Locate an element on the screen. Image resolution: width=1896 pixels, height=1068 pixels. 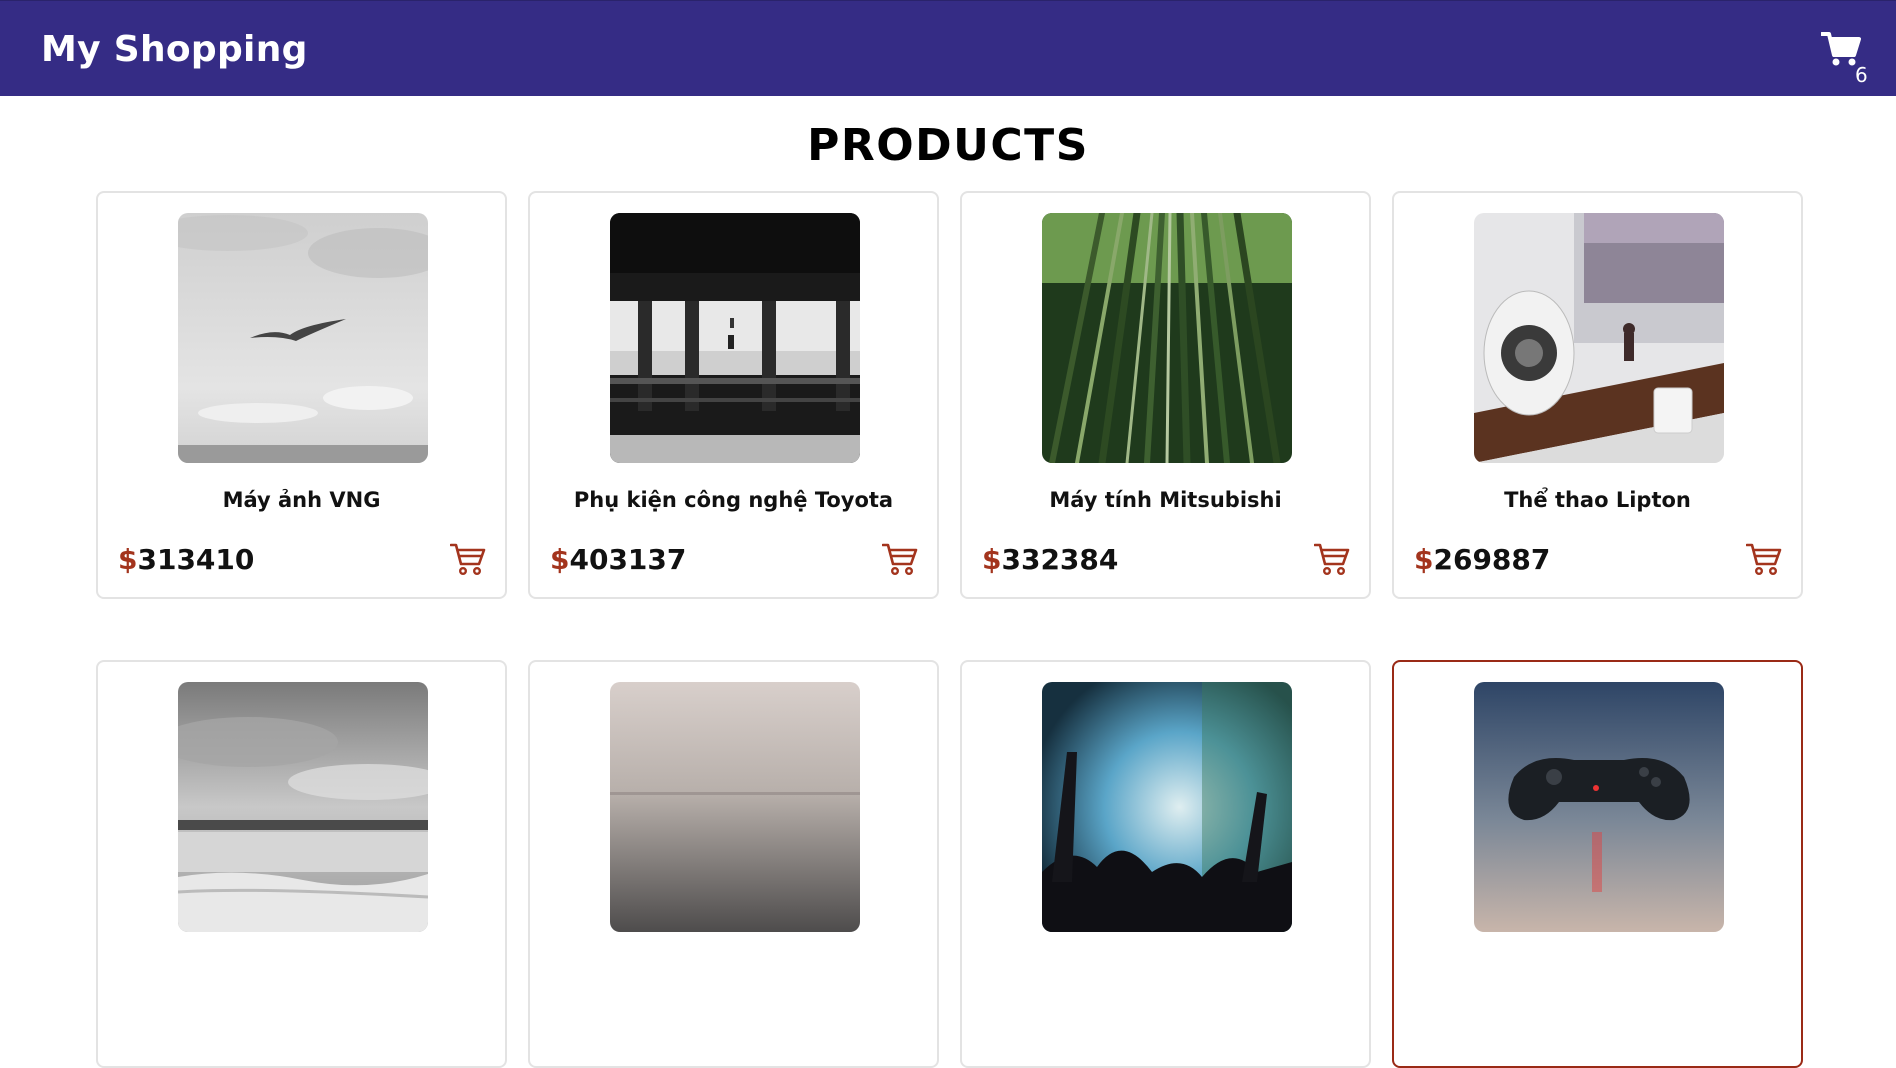
product-price: $313410 is located at coordinates (186, 559).